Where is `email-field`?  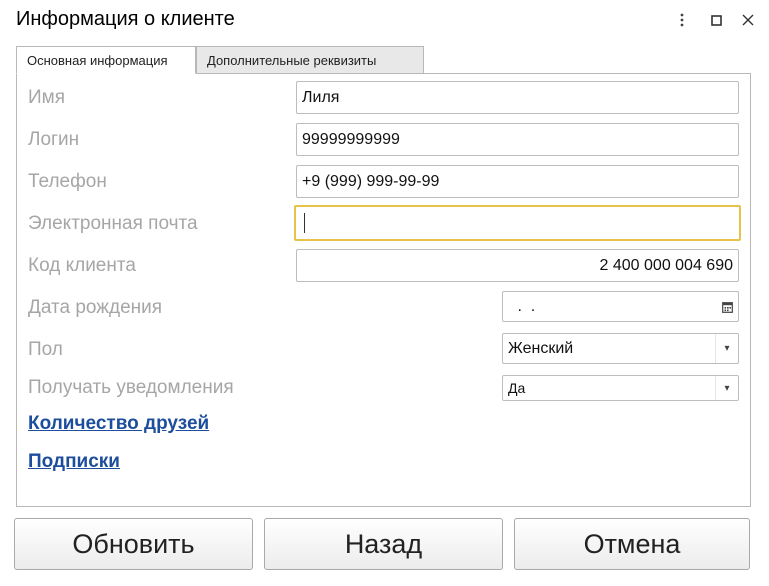 email-field is located at coordinates (517, 223).